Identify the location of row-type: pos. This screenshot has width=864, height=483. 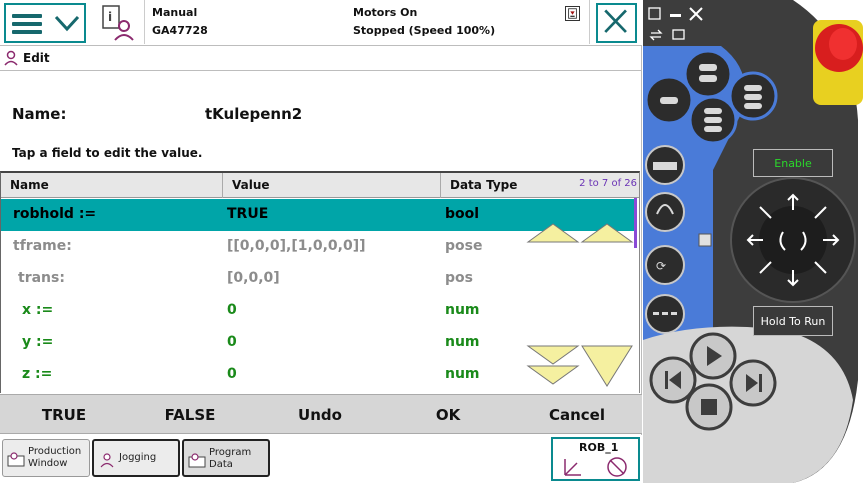
(459, 278).